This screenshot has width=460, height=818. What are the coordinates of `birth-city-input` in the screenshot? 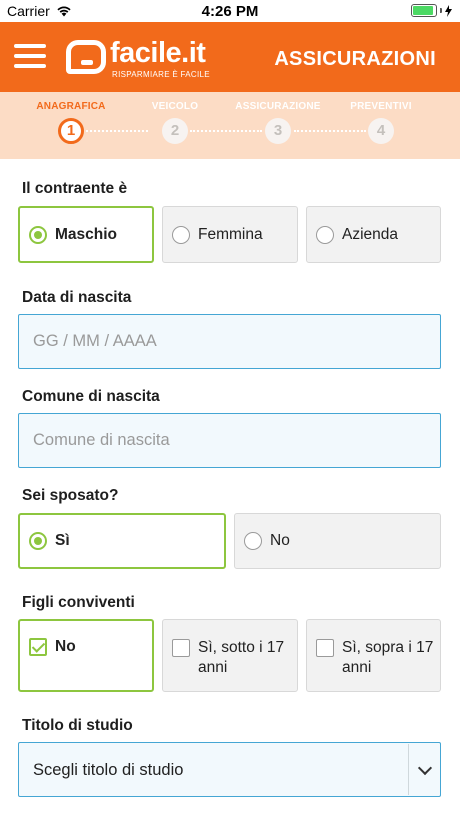 It's located at (229, 440).